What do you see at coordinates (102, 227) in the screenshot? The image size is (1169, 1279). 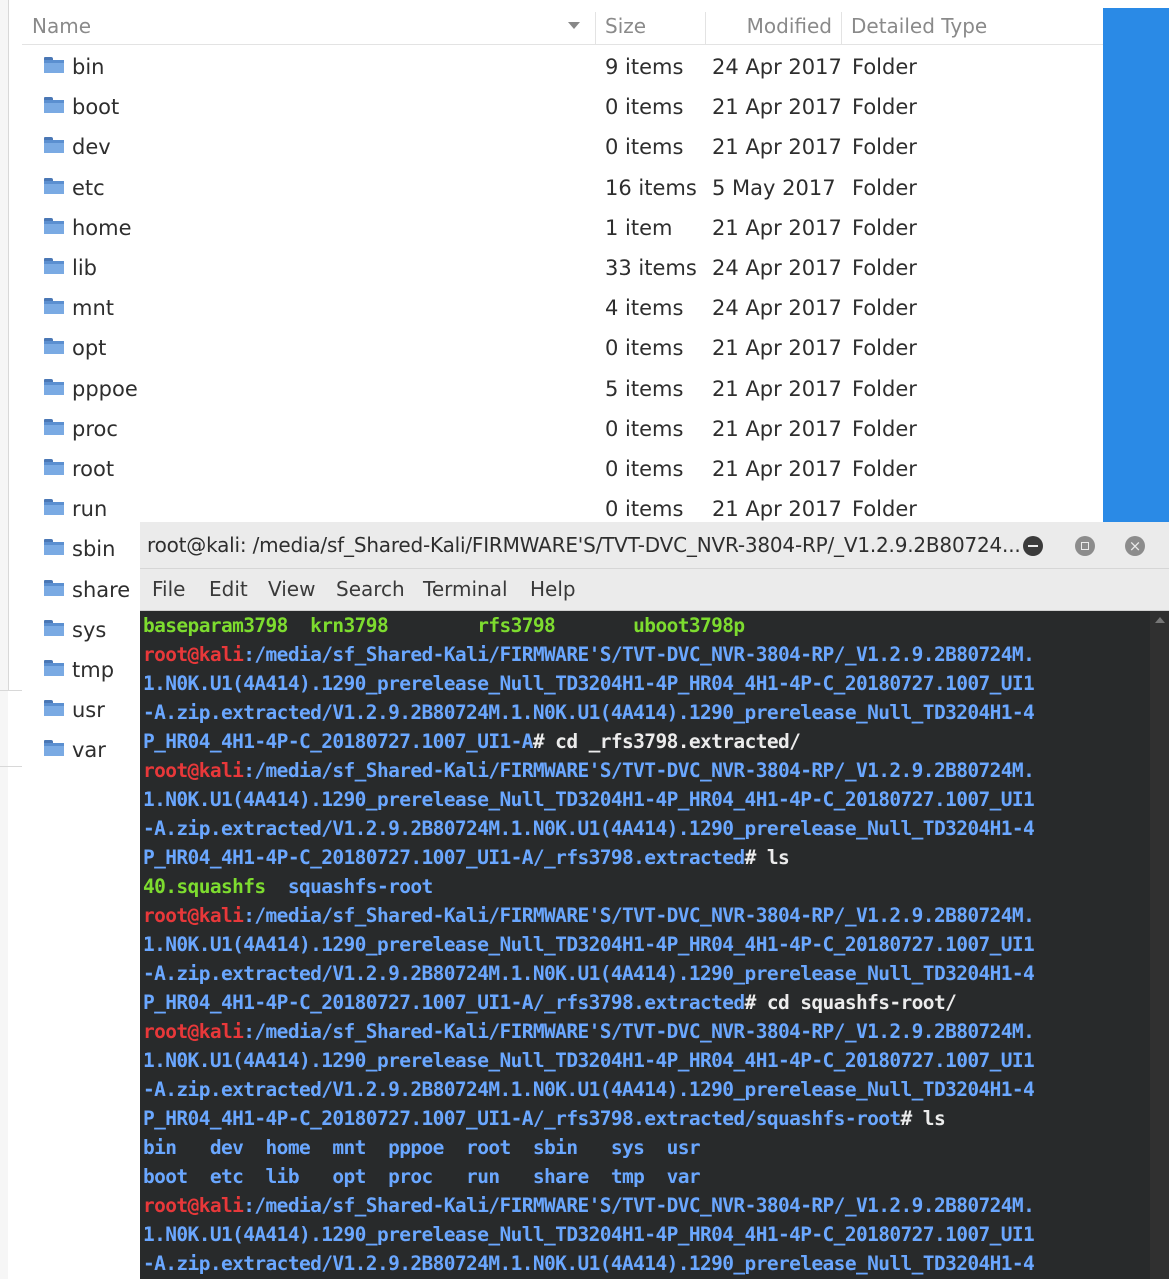 I see `file-name: home` at bounding box center [102, 227].